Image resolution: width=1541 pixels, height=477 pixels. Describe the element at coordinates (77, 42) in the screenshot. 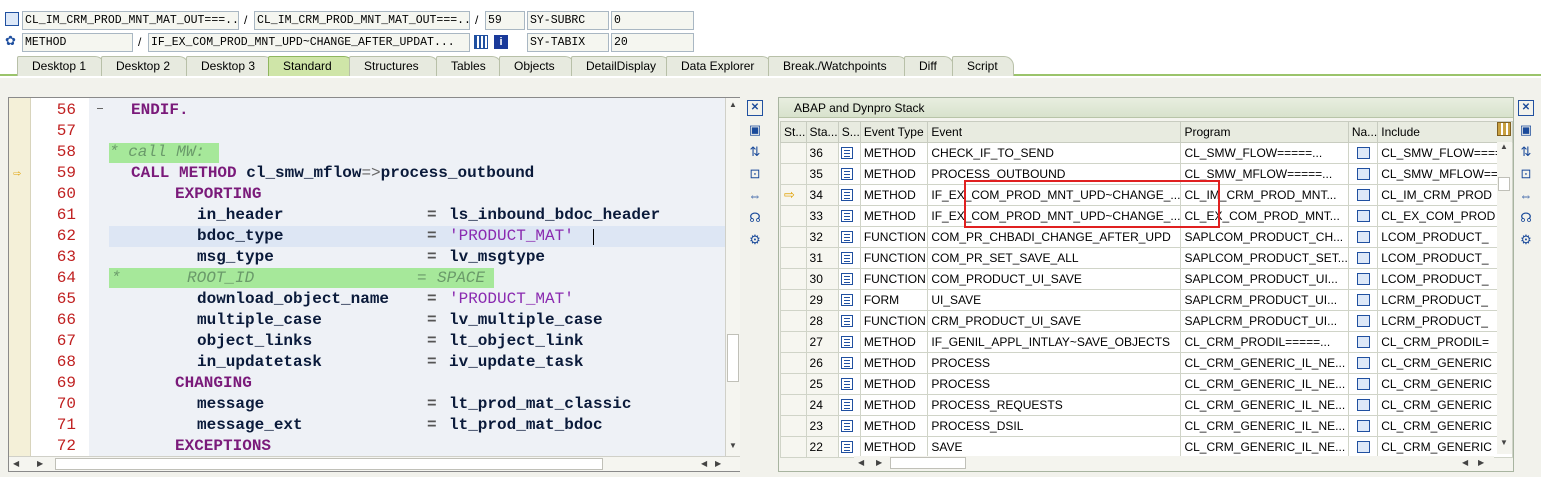

I see `event-type-field: METHOD` at that location.